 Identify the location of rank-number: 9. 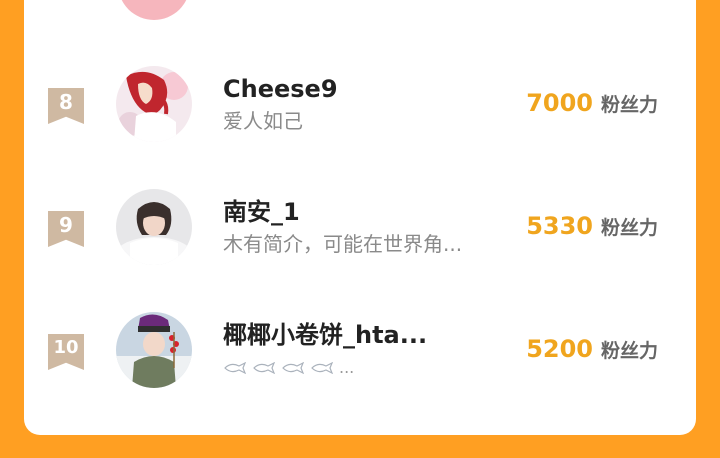
(66, 225).